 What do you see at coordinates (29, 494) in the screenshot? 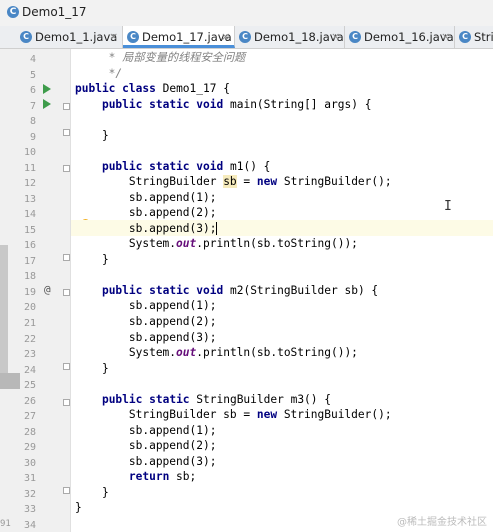
I see `line-number: 32` at bounding box center [29, 494].